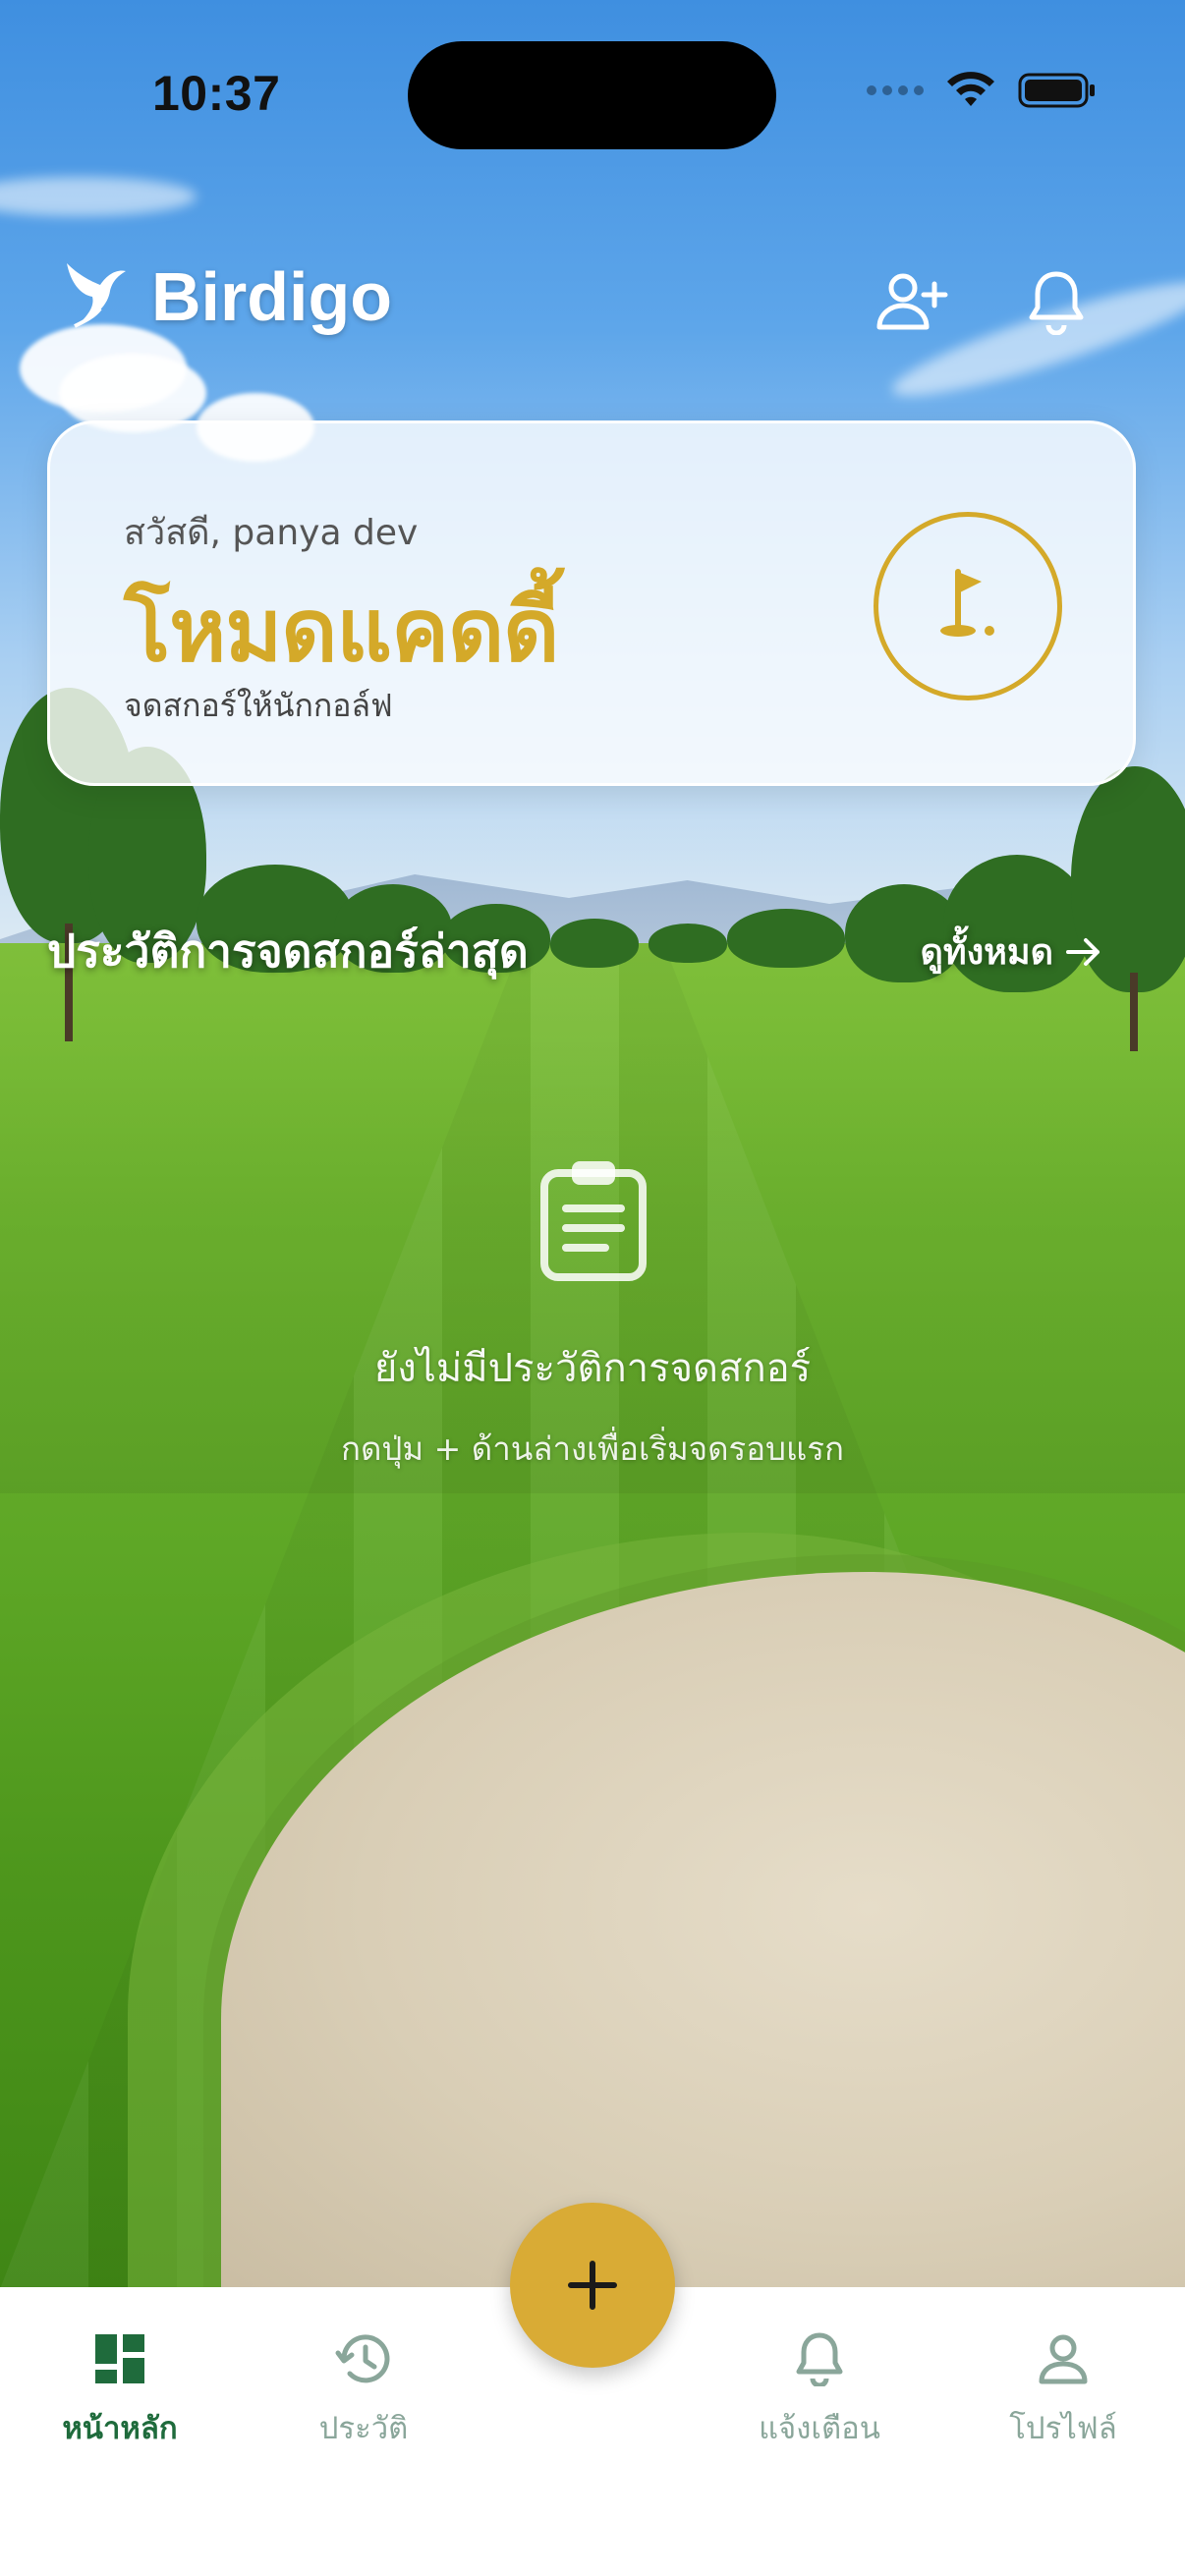 Image resolution: width=1185 pixels, height=2576 pixels. I want to click on notifications-button, so click(1056, 301).